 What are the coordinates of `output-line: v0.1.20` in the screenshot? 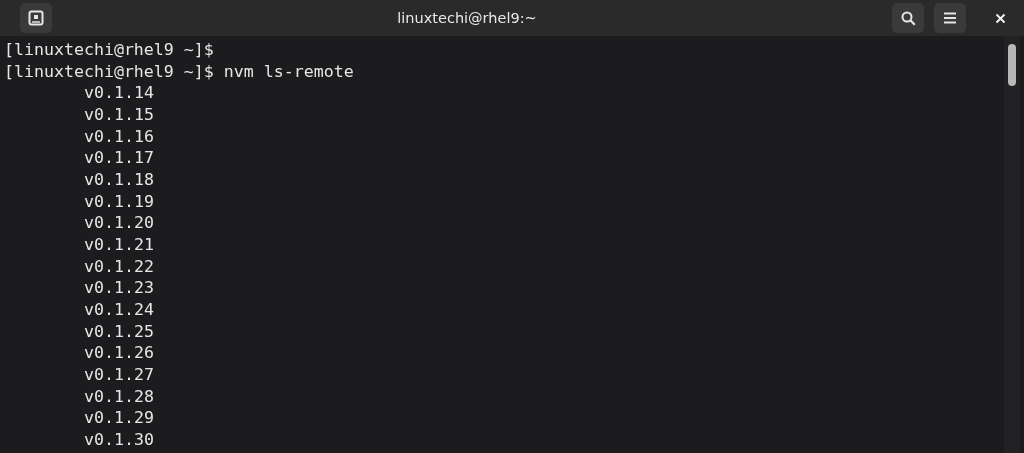 It's located at (119, 223).